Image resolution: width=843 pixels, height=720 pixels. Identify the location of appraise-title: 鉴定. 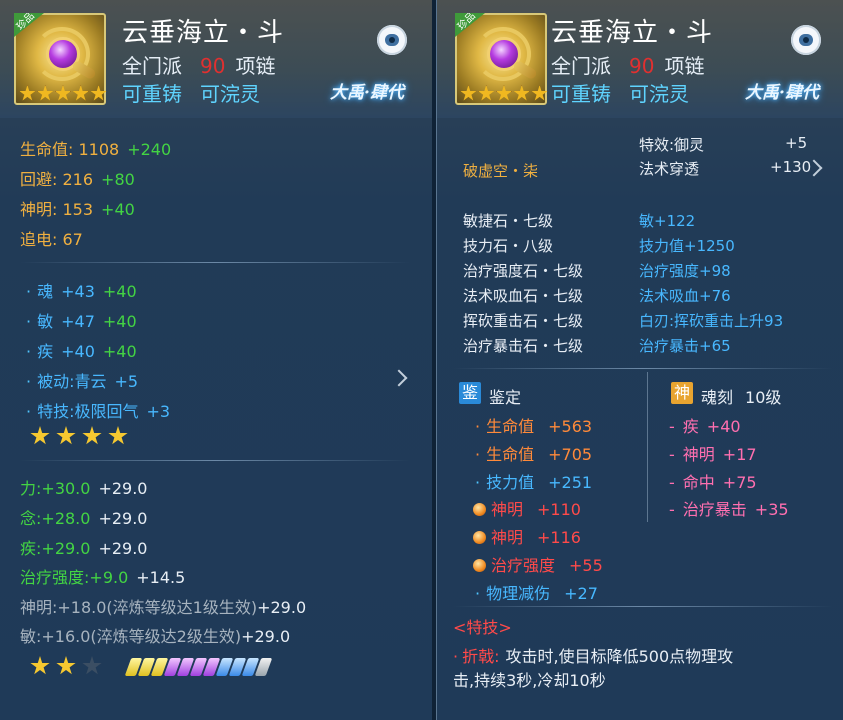
(505, 397).